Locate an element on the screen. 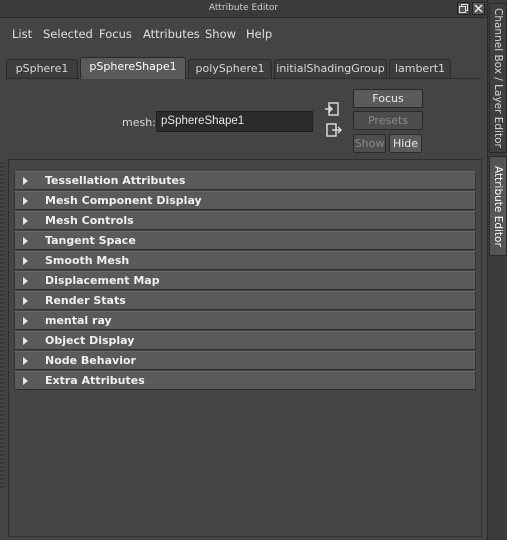 This screenshot has width=507, height=540. focus-button: Focus is located at coordinates (388, 98).